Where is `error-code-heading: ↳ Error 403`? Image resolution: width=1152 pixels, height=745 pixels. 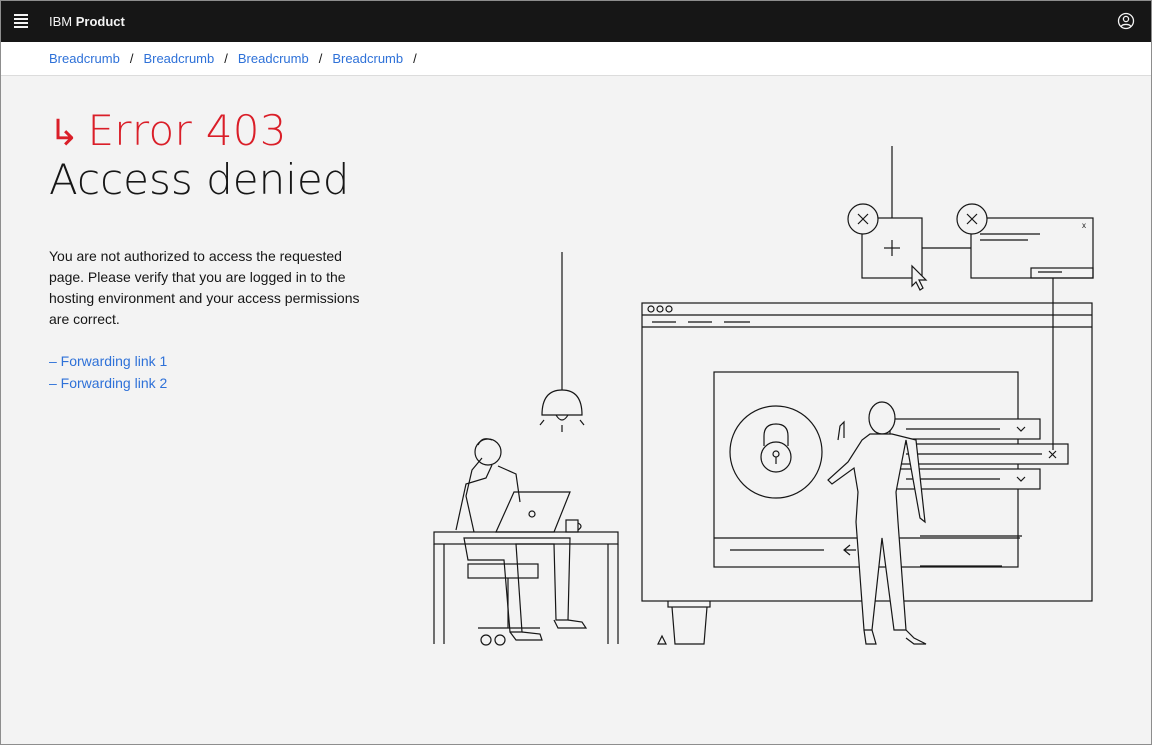
error-code-heading: ↳ Error 403 is located at coordinates (168, 130).